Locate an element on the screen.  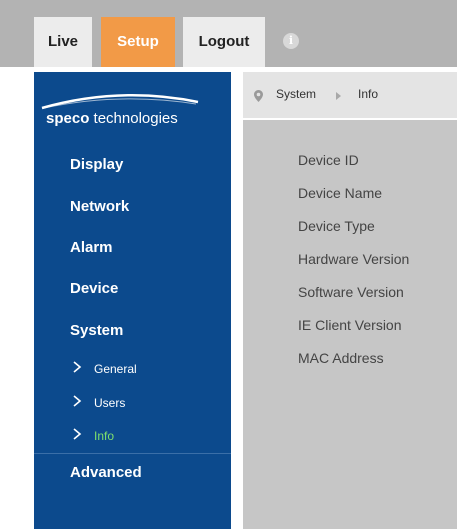
breadcrumb: System Info is located at coordinates (350, 96).